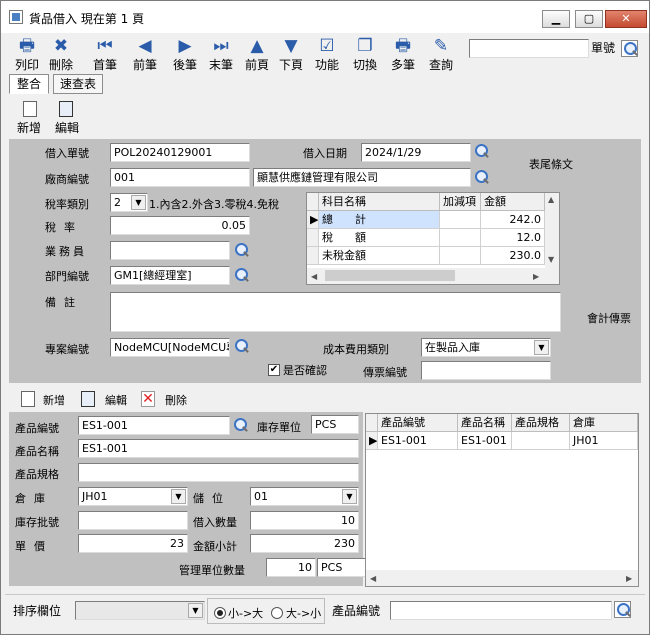  I want to click on tax-rate-field: 0.05, so click(180, 225).